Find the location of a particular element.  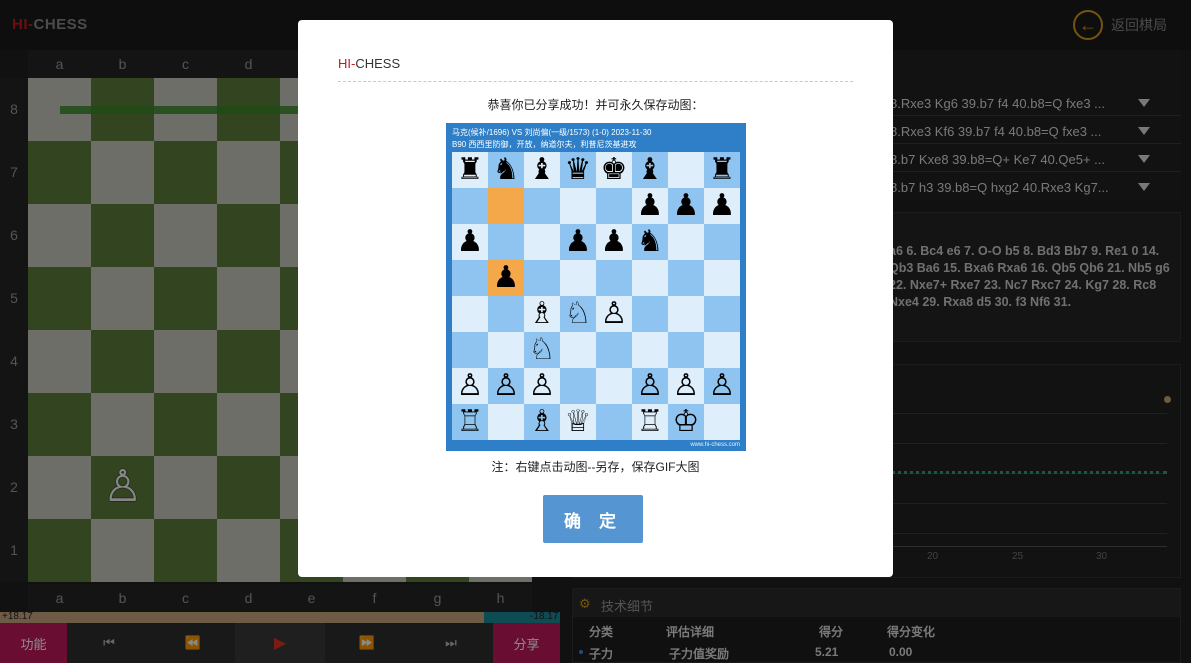

dialog-logo-hi: HI- is located at coordinates (347, 63).